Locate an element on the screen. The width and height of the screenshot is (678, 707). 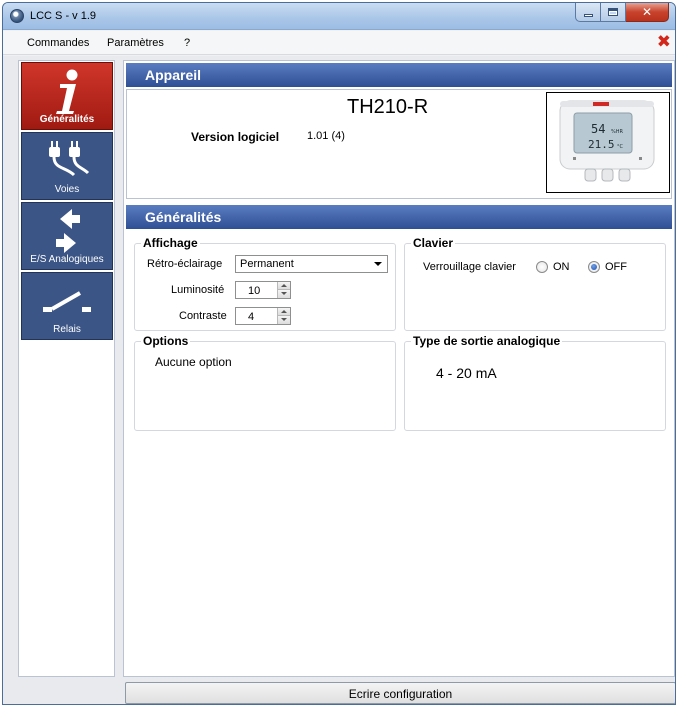
device-photo: 54 %HR 21.5 °C is located at coordinates (607, 141).